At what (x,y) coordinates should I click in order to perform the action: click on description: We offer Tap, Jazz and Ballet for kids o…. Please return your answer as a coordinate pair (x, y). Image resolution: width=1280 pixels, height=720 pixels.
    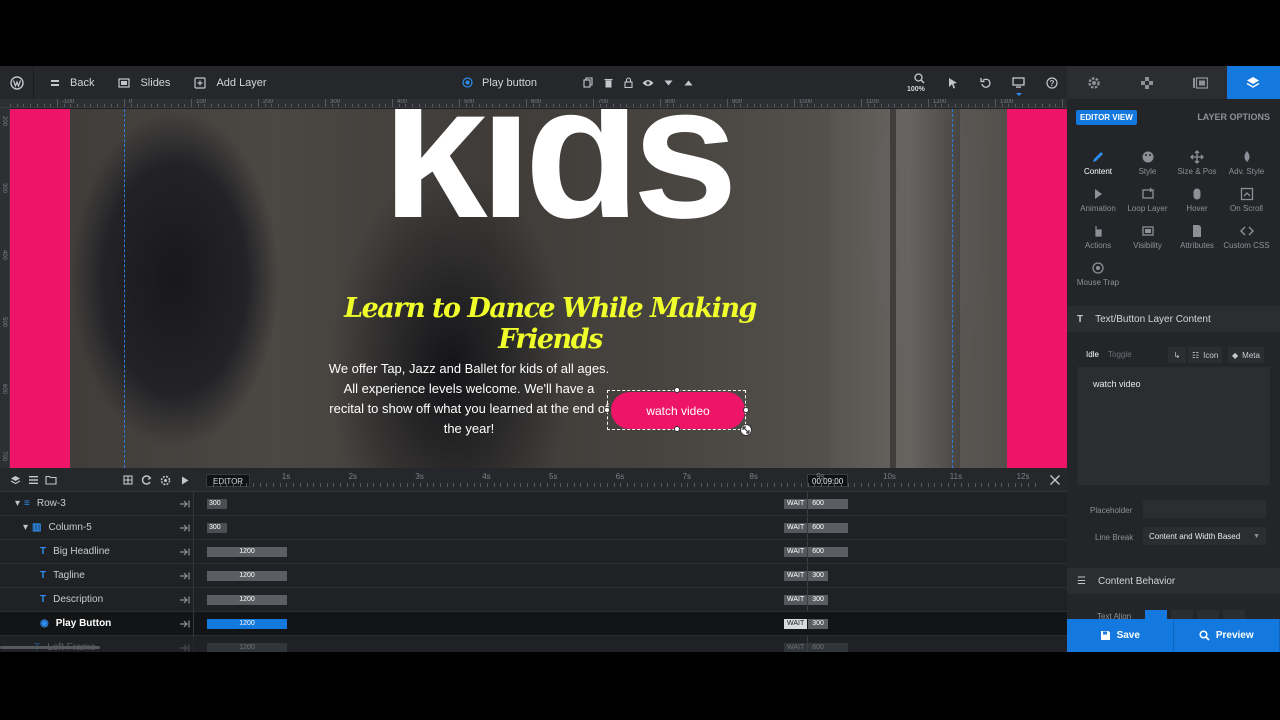
    Looking at the image, I should click on (469, 399).